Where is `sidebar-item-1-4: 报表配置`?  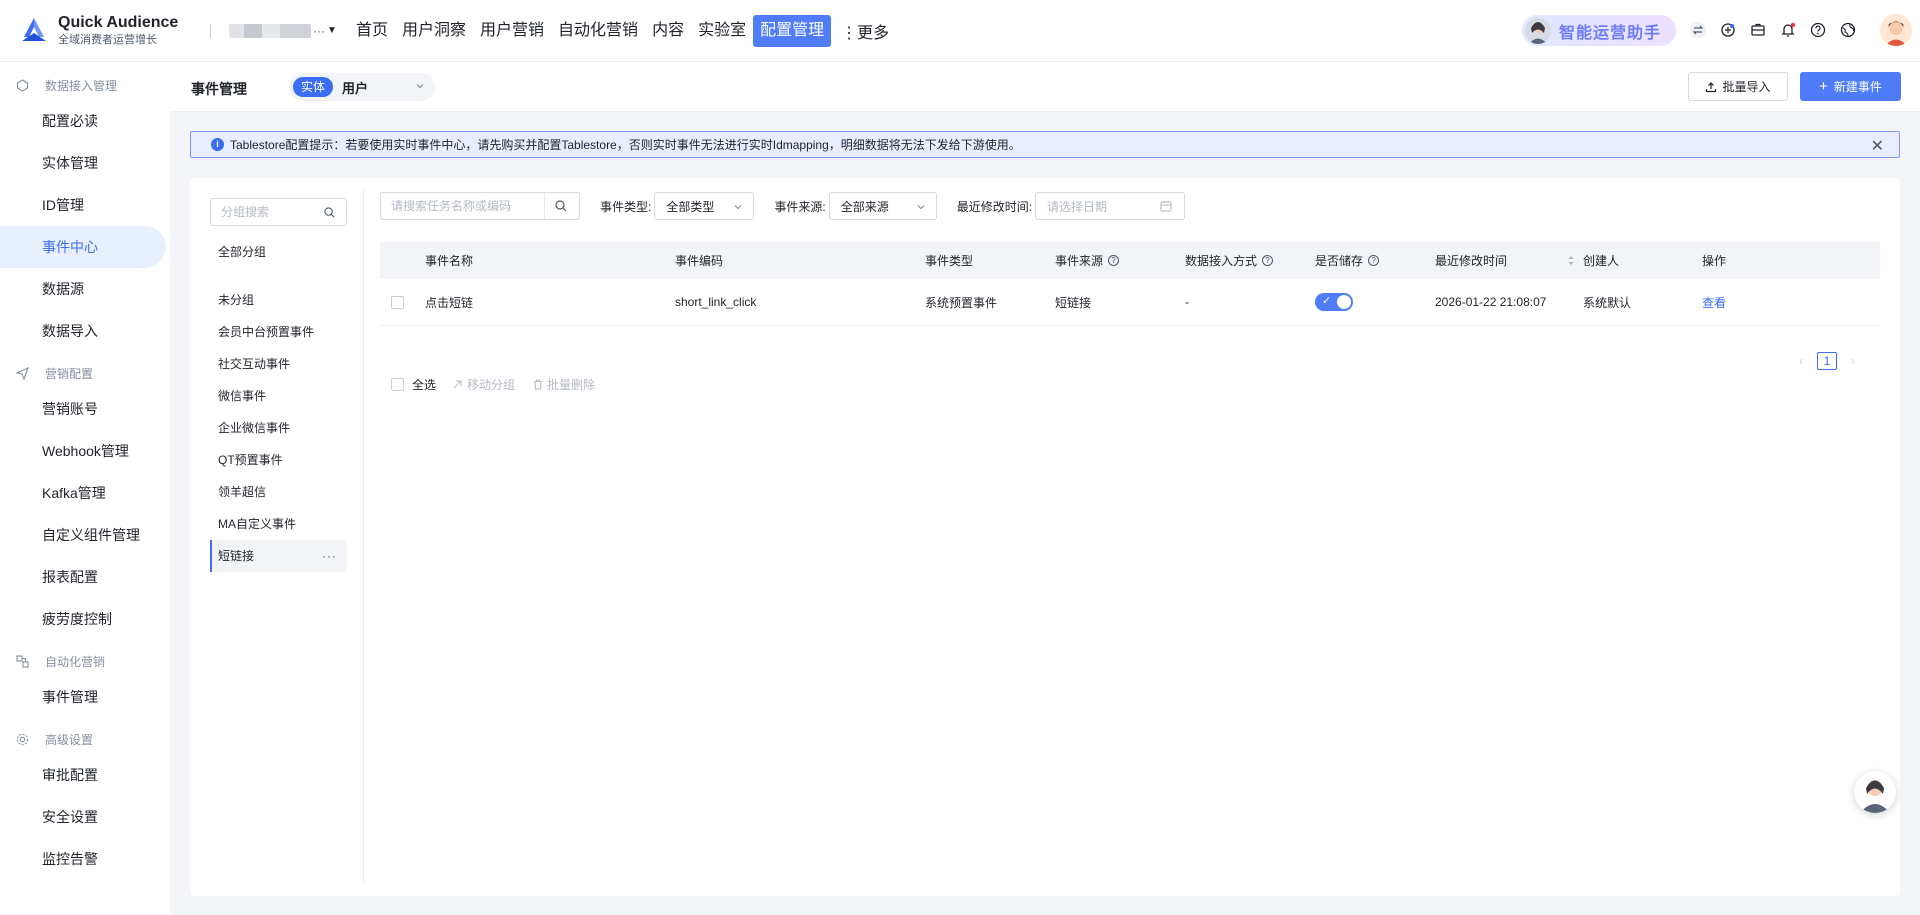 sidebar-item-1-4: 报表配置 is located at coordinates (85, 577).